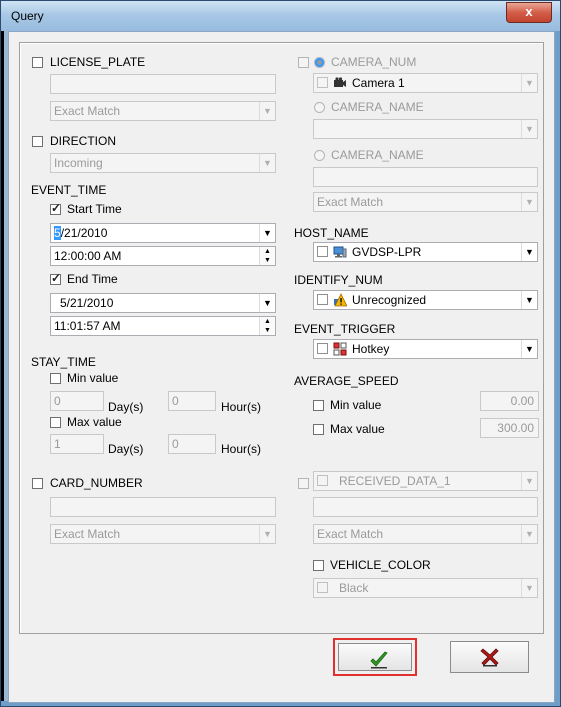  I want to click on stay-time-label: STAY_TIME, so click(63, 362).